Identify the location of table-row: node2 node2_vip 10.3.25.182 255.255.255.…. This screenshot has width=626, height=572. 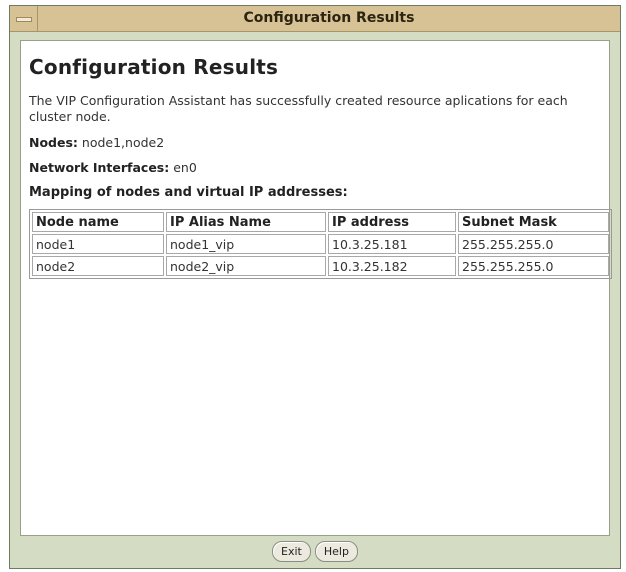
(320, 266).